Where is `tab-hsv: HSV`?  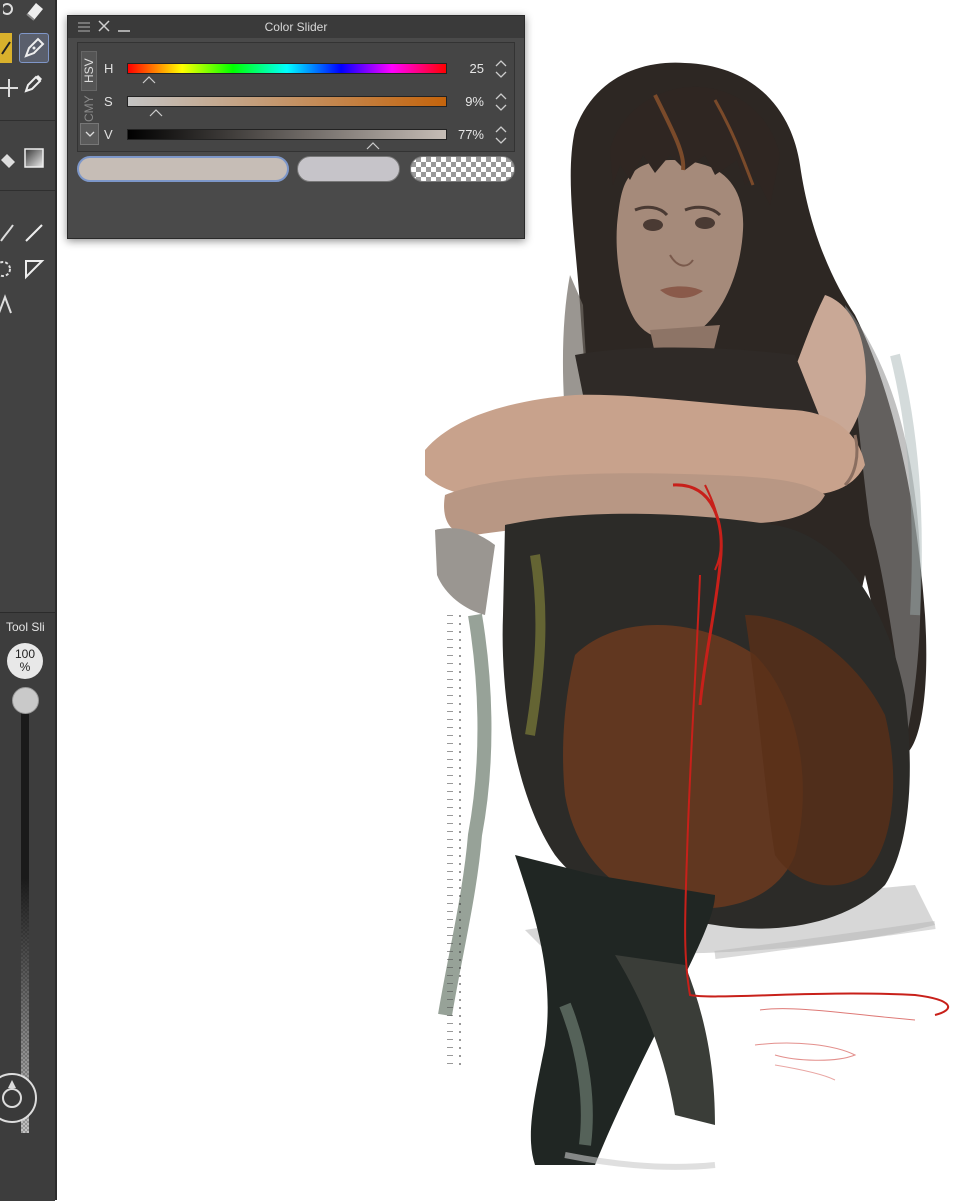 tab-hsv: HSV is located at coordinates (89, 71).